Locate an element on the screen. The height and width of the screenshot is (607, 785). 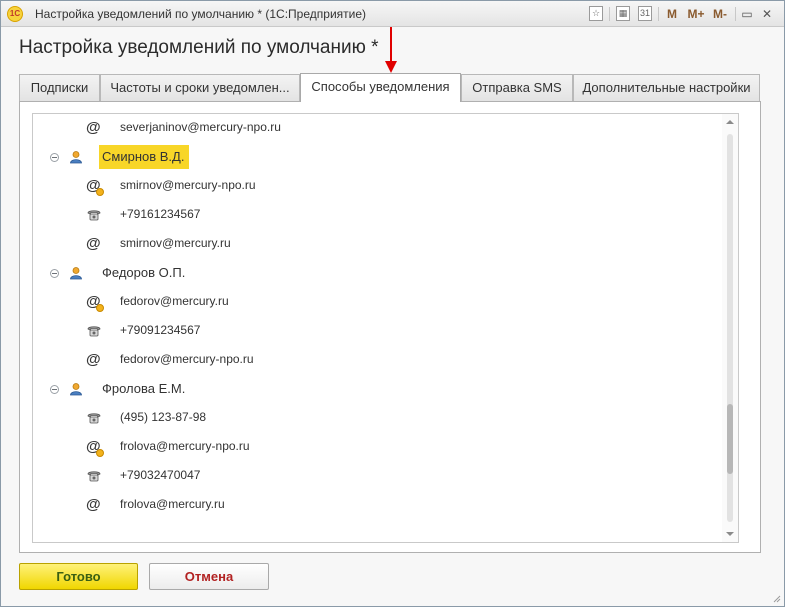
tree-row-email: @ severjaninov@mercury-npo.ru is located at coordinates (385, 128).